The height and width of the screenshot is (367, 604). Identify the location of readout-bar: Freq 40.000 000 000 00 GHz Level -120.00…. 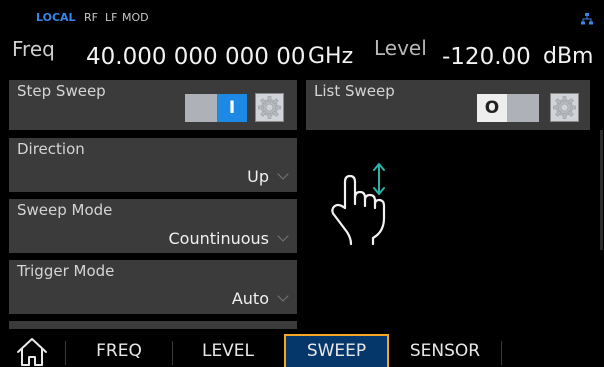
(302, 55).